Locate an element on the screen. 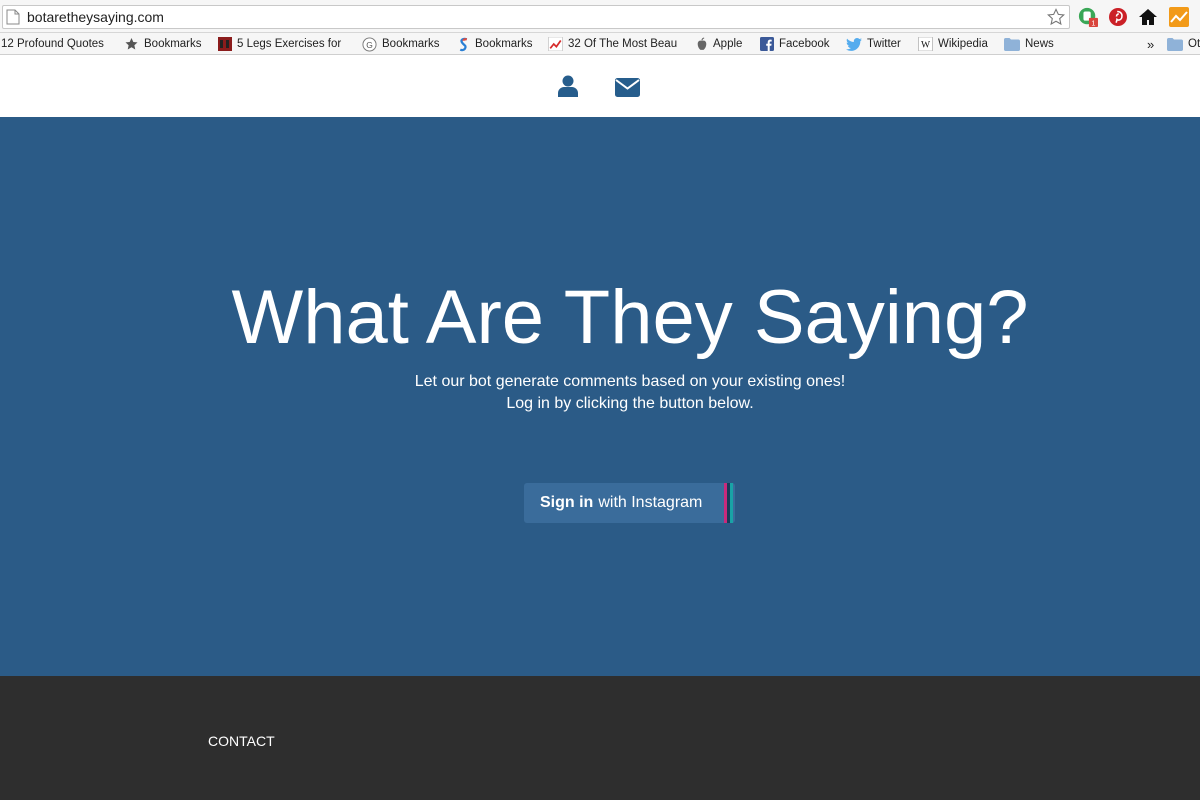 The height and width of the screenshot is (800, 1200). signin-bold-label: Sign in is located at coordinates (567, 502).